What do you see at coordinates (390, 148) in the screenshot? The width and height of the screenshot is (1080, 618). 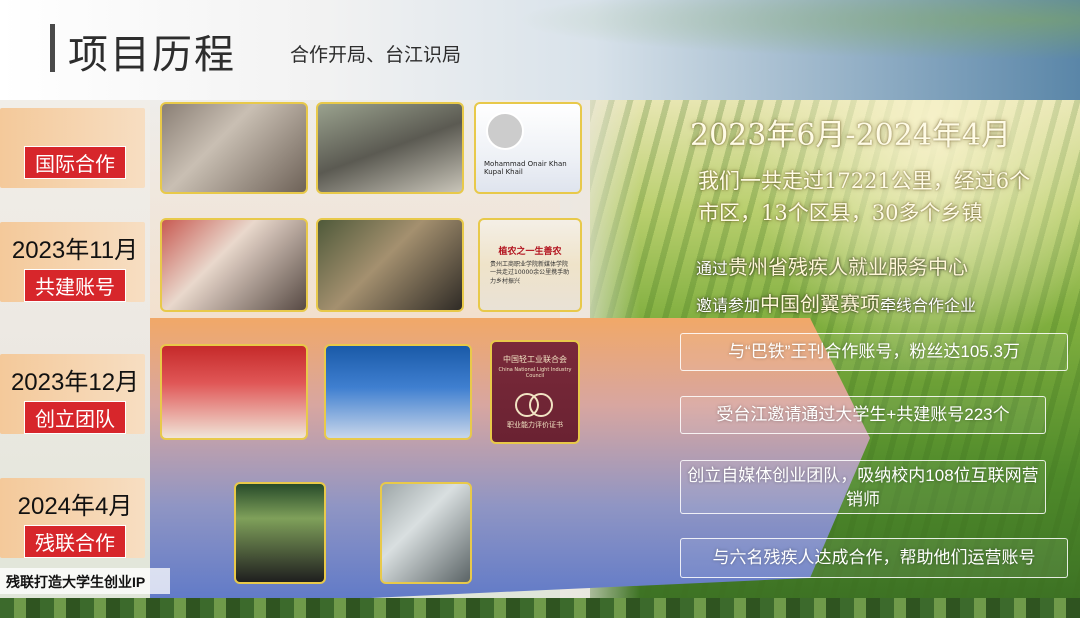 I see `photo-outdoor-pair` at bounding box center [390, 148].